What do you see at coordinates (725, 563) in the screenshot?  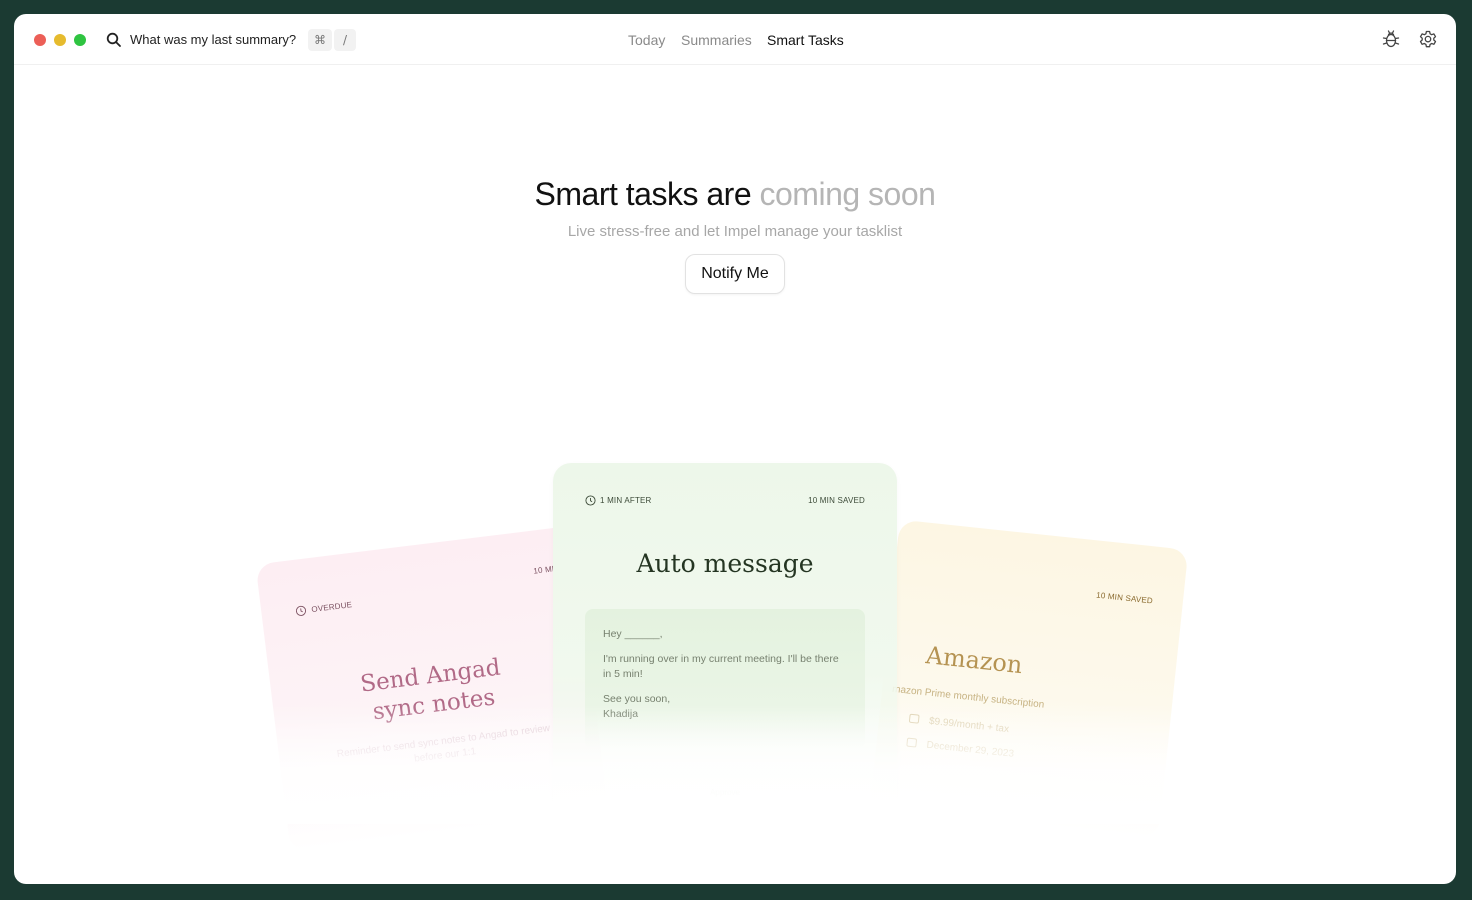 I see `card-title: Auto message` at bounding box center [725, 563].